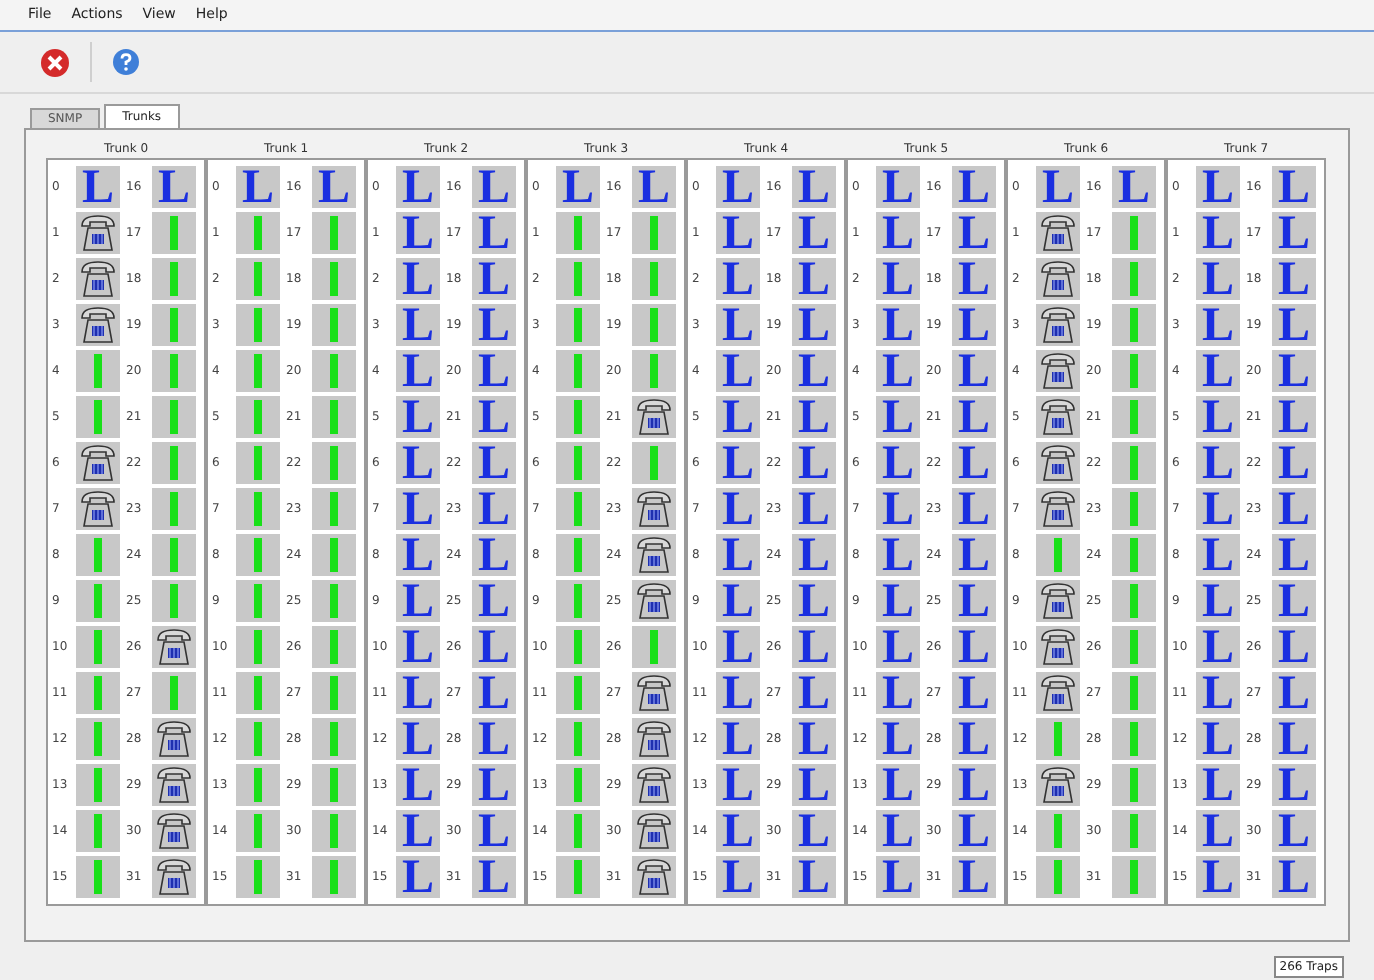 The width and height of the screenshot is (1374, 980). I want to click on help-icon, so click(126, 62).